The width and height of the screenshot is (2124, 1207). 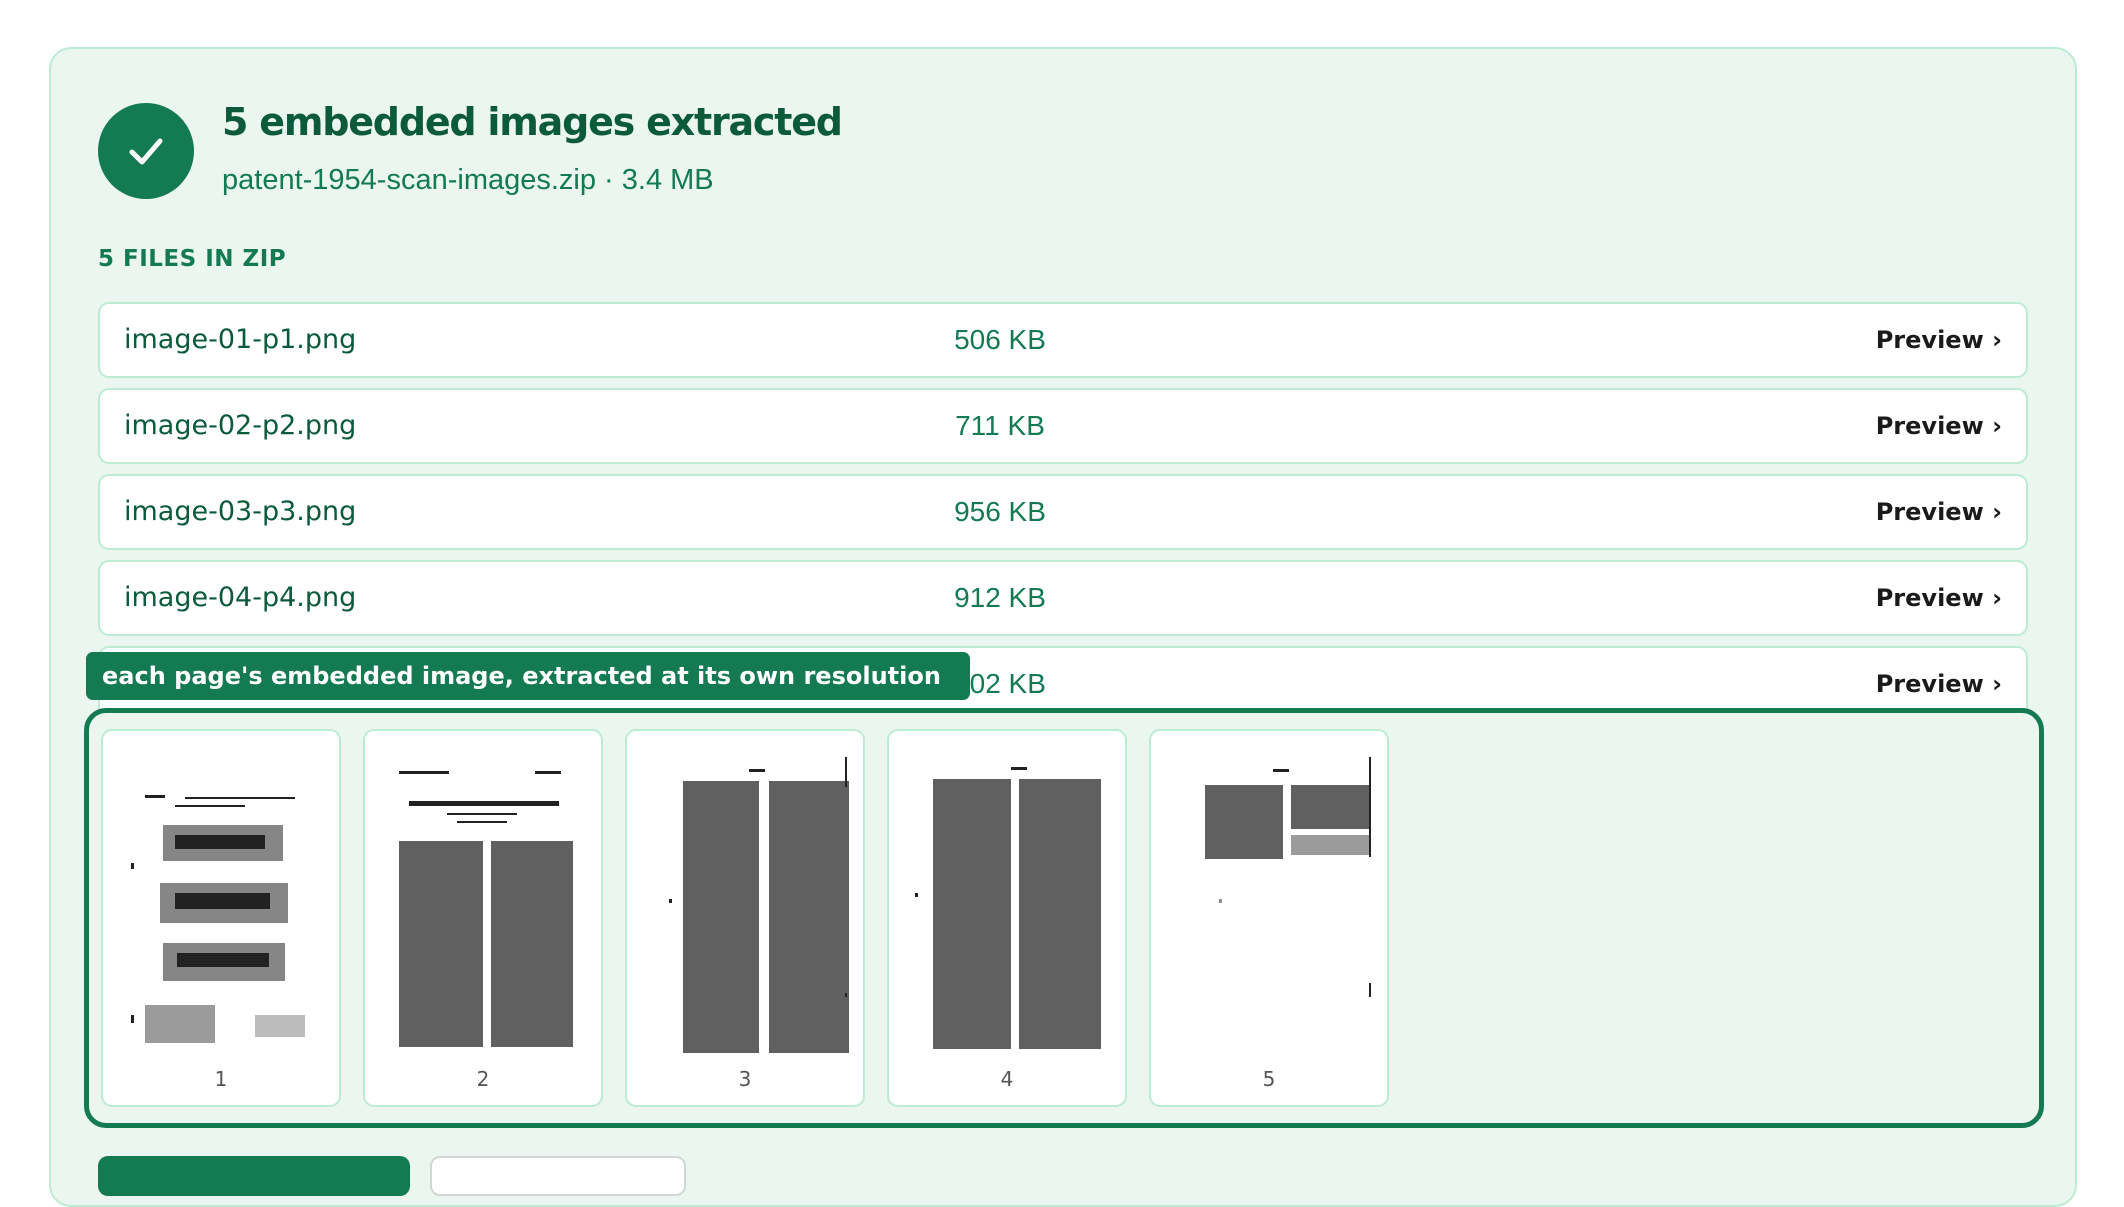 What do you see at coordinates (1000, 339) in the screenshot?
I see `file-size: 506 KB` at bounding box center [1000, 339].